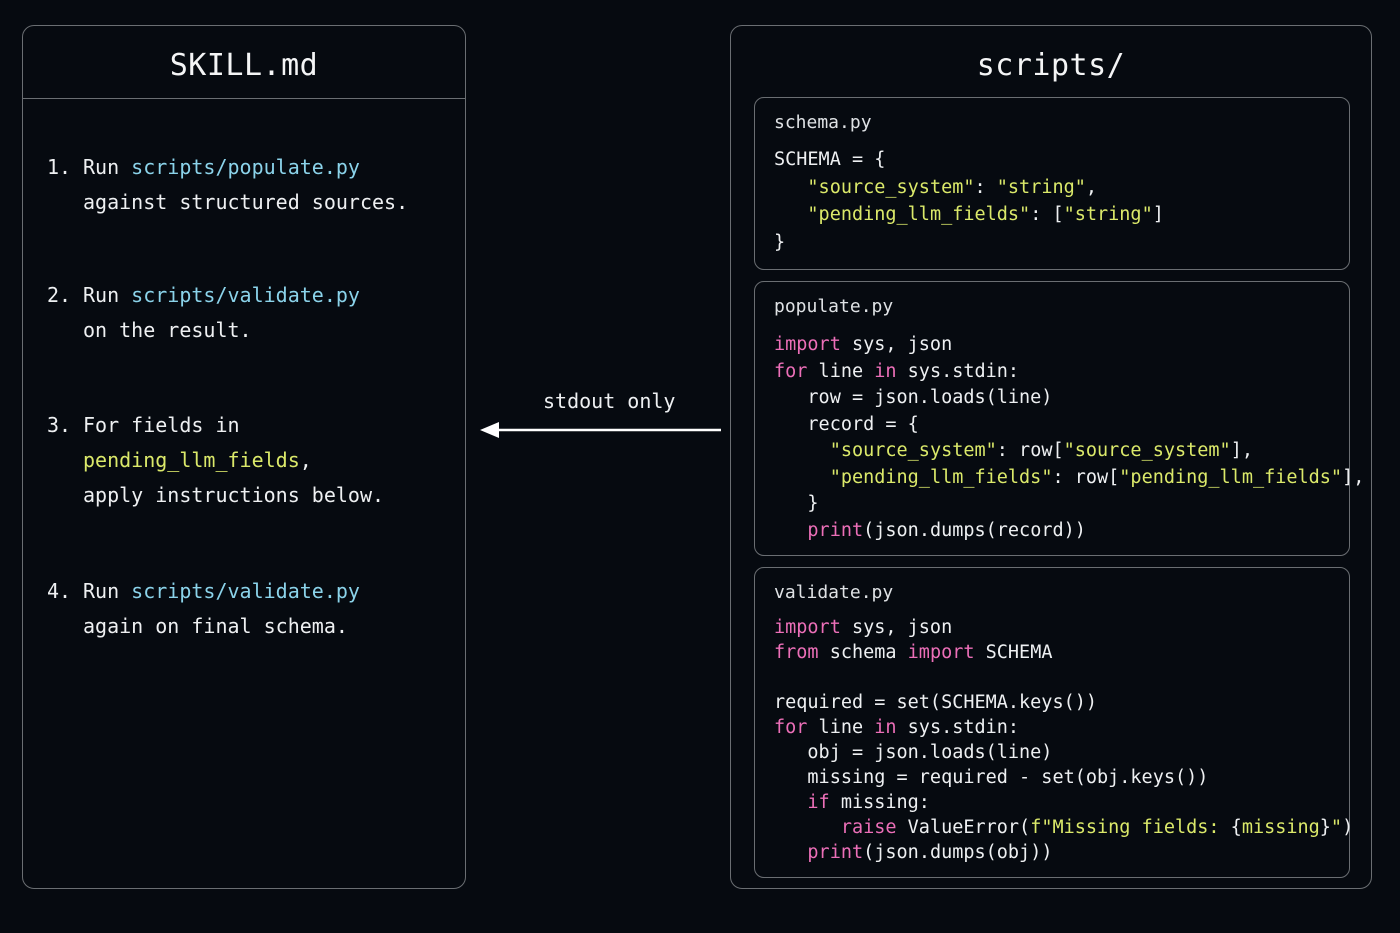 The height and width of the screenshot is (933, 1400). Describe the element at coordinates (974, 530) in the screenshot. I see `text-segment: (json.dumps(record))` at that location.